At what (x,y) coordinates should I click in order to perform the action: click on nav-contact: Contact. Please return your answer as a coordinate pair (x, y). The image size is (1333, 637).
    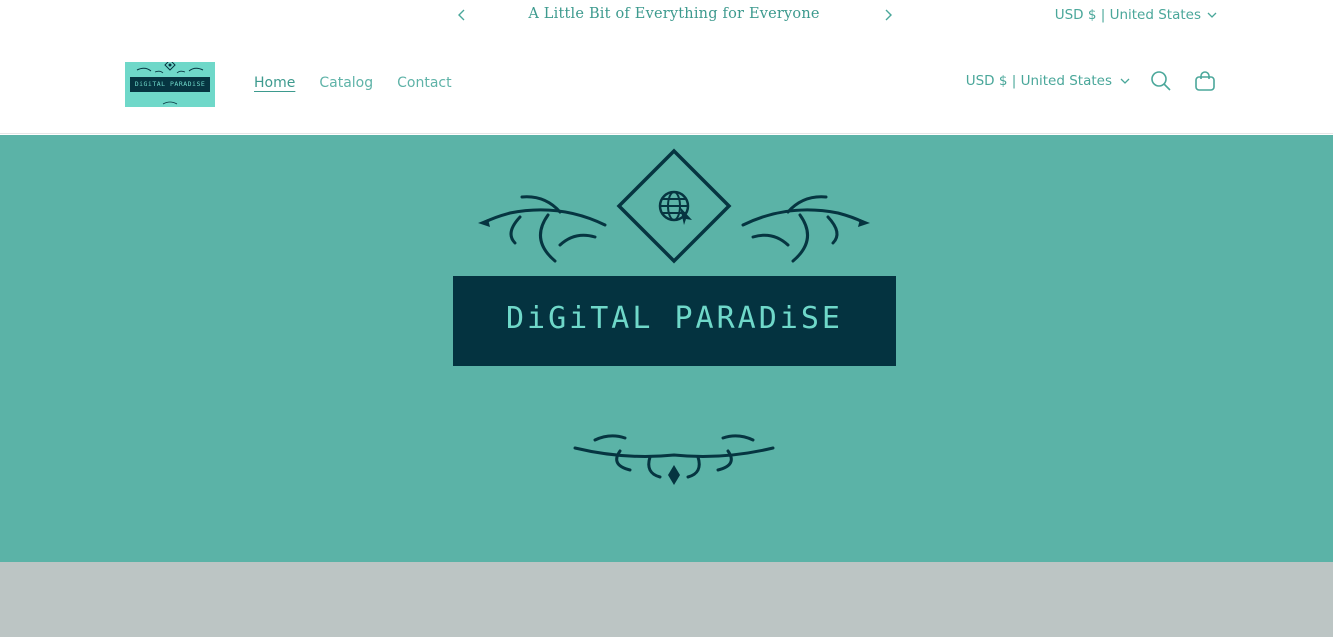
    Looking at the image, I should click on (424, 83).